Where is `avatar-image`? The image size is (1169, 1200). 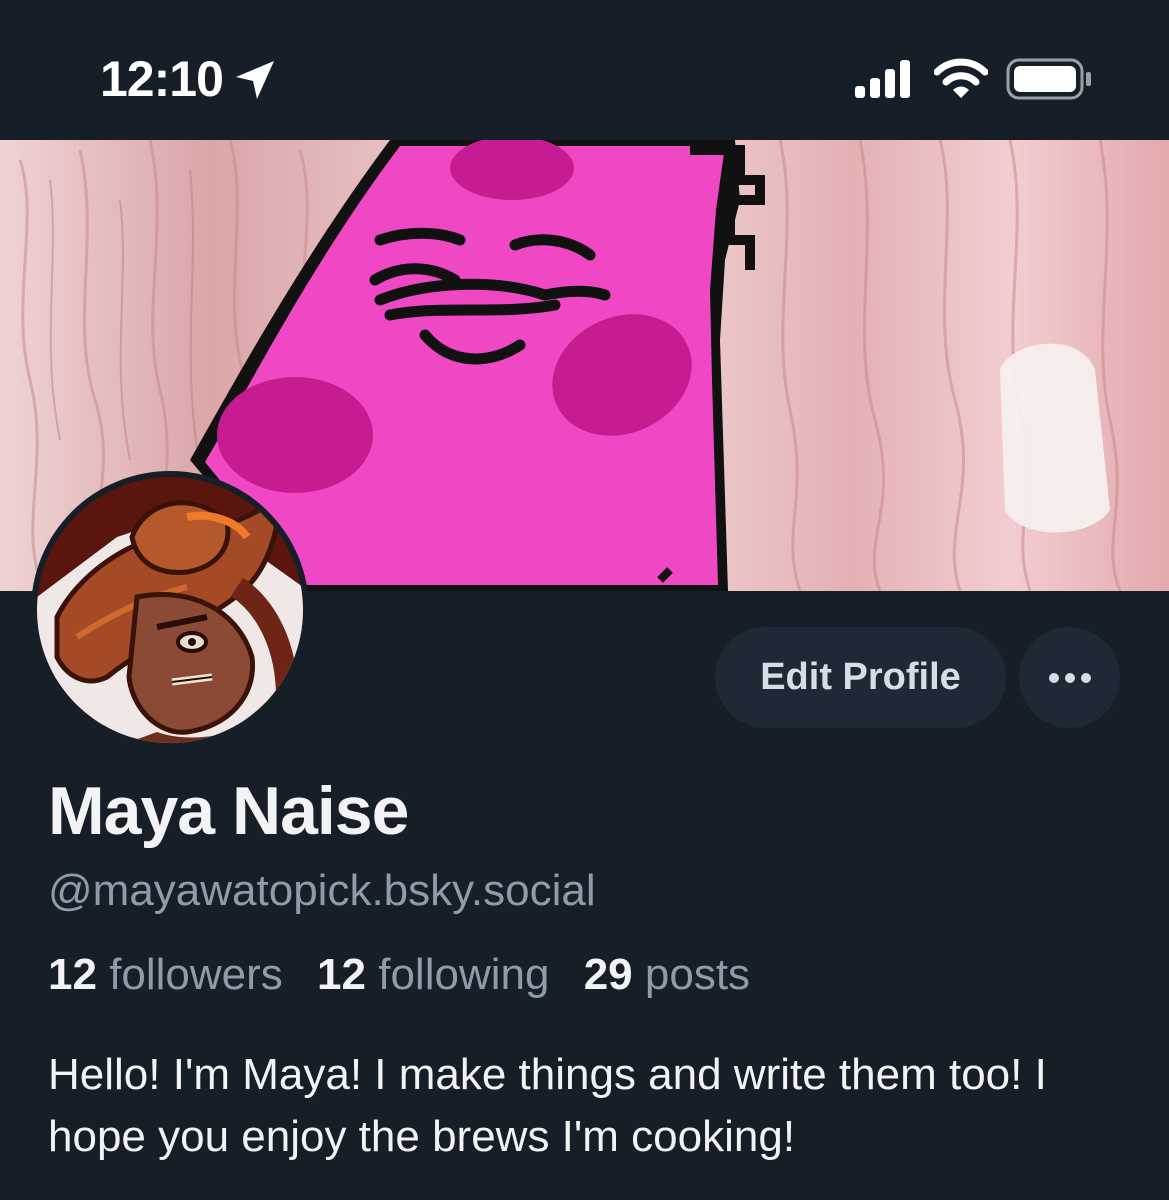
avatar-image is located at coordinates (170, 610).